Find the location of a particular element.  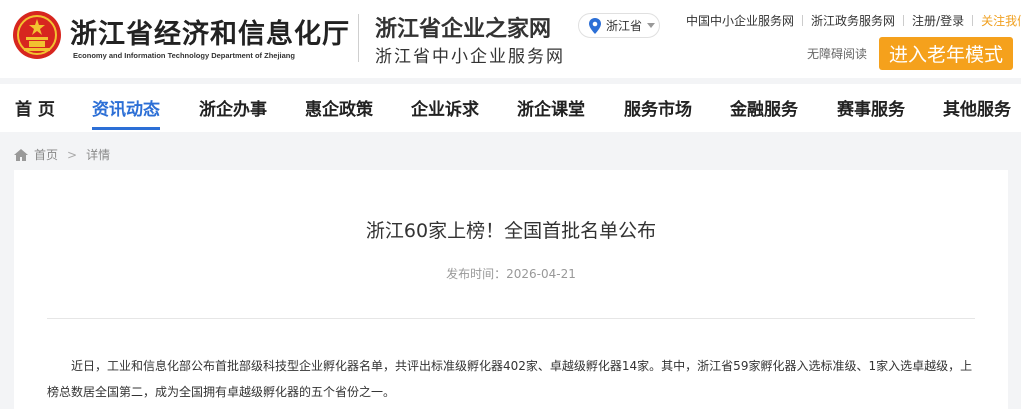

department-name: 浙江省经济和信息化厅 is located at coordinates (210, 34).